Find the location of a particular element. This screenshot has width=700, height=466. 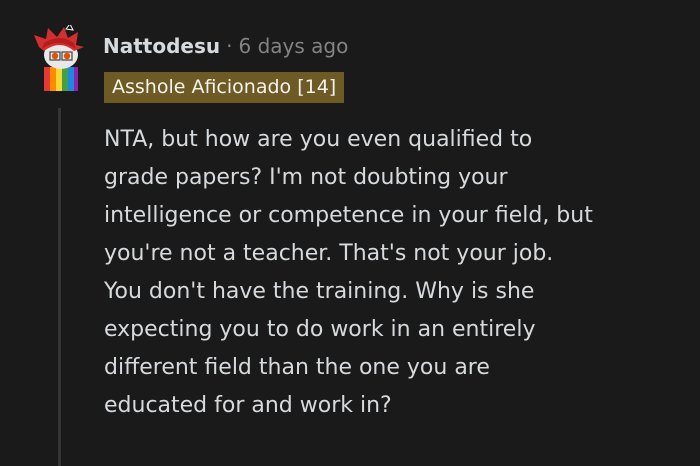

comment-body-line: different field than the one you are is located at coordinates (297, 367).